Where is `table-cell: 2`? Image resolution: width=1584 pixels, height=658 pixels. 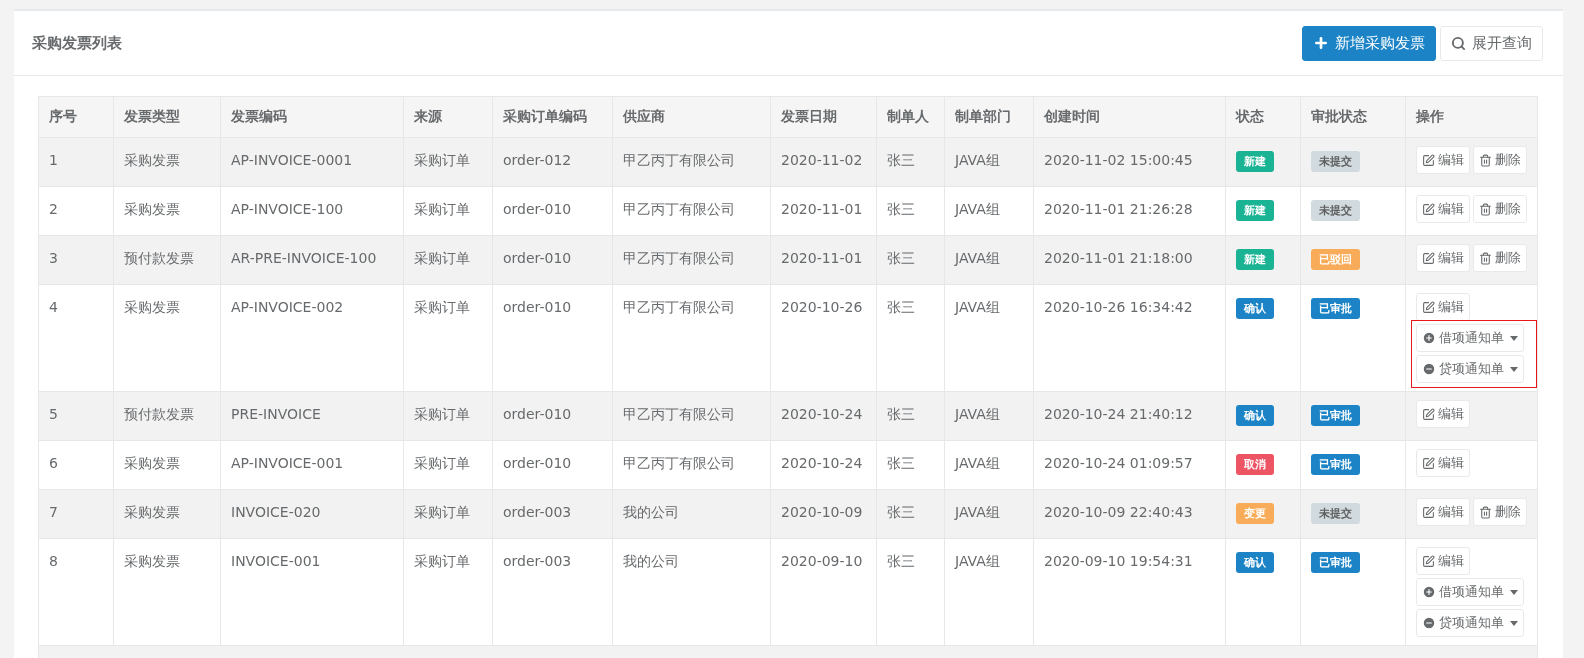 table-cell: 2 is located at coordinates (76, 211).